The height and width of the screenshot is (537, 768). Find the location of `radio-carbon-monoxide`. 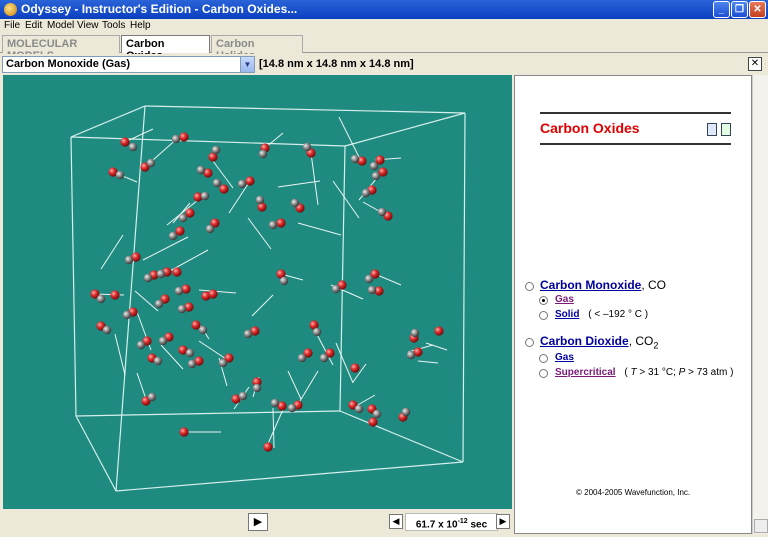

radio-carbon-monoxide is located at coordinates (529, 286).